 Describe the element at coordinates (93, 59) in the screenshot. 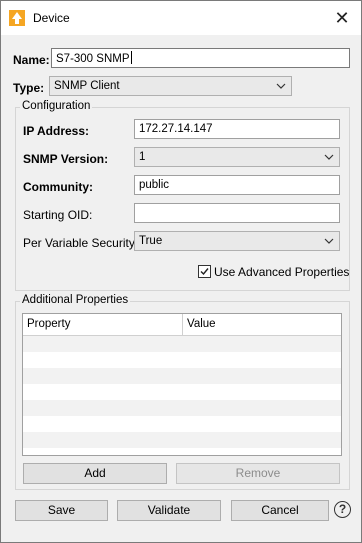

I see `name-field-value: S7-300 SNMP` at that location.